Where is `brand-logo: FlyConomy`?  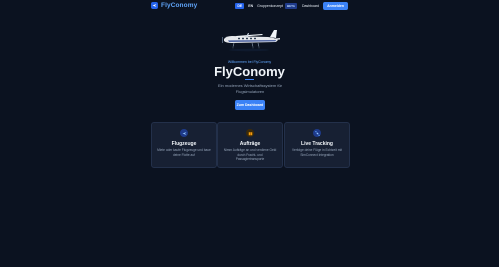
brand-logo: FlyConomy is located at coordinates (174, 5).